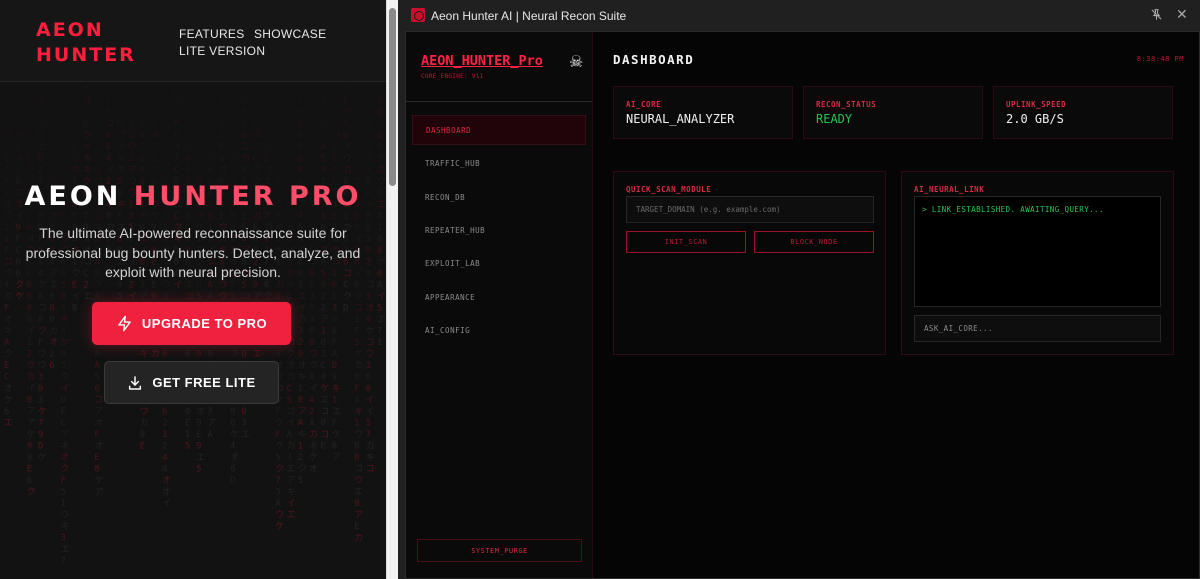 The height and width of the screenshot is (579, 1200). What do you see at coordinates (452, 76) in the screenshot?
I see `engine-version: CORE_ENGINE: V11` at bounding box center [452, 76].